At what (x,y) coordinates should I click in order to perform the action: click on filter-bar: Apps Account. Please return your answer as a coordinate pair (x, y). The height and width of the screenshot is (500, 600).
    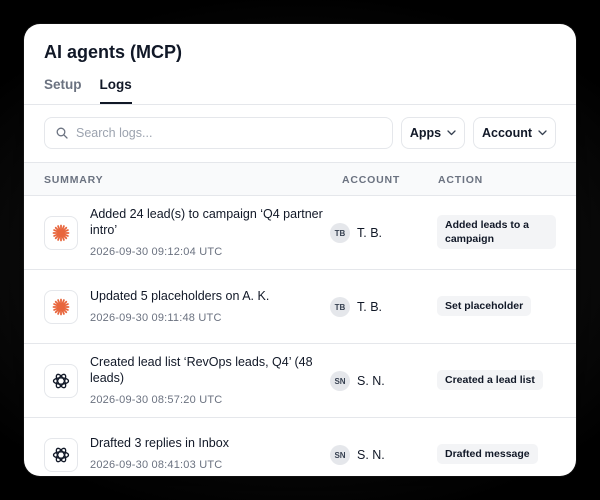
    Looking at the image, I should click on (300, 133).